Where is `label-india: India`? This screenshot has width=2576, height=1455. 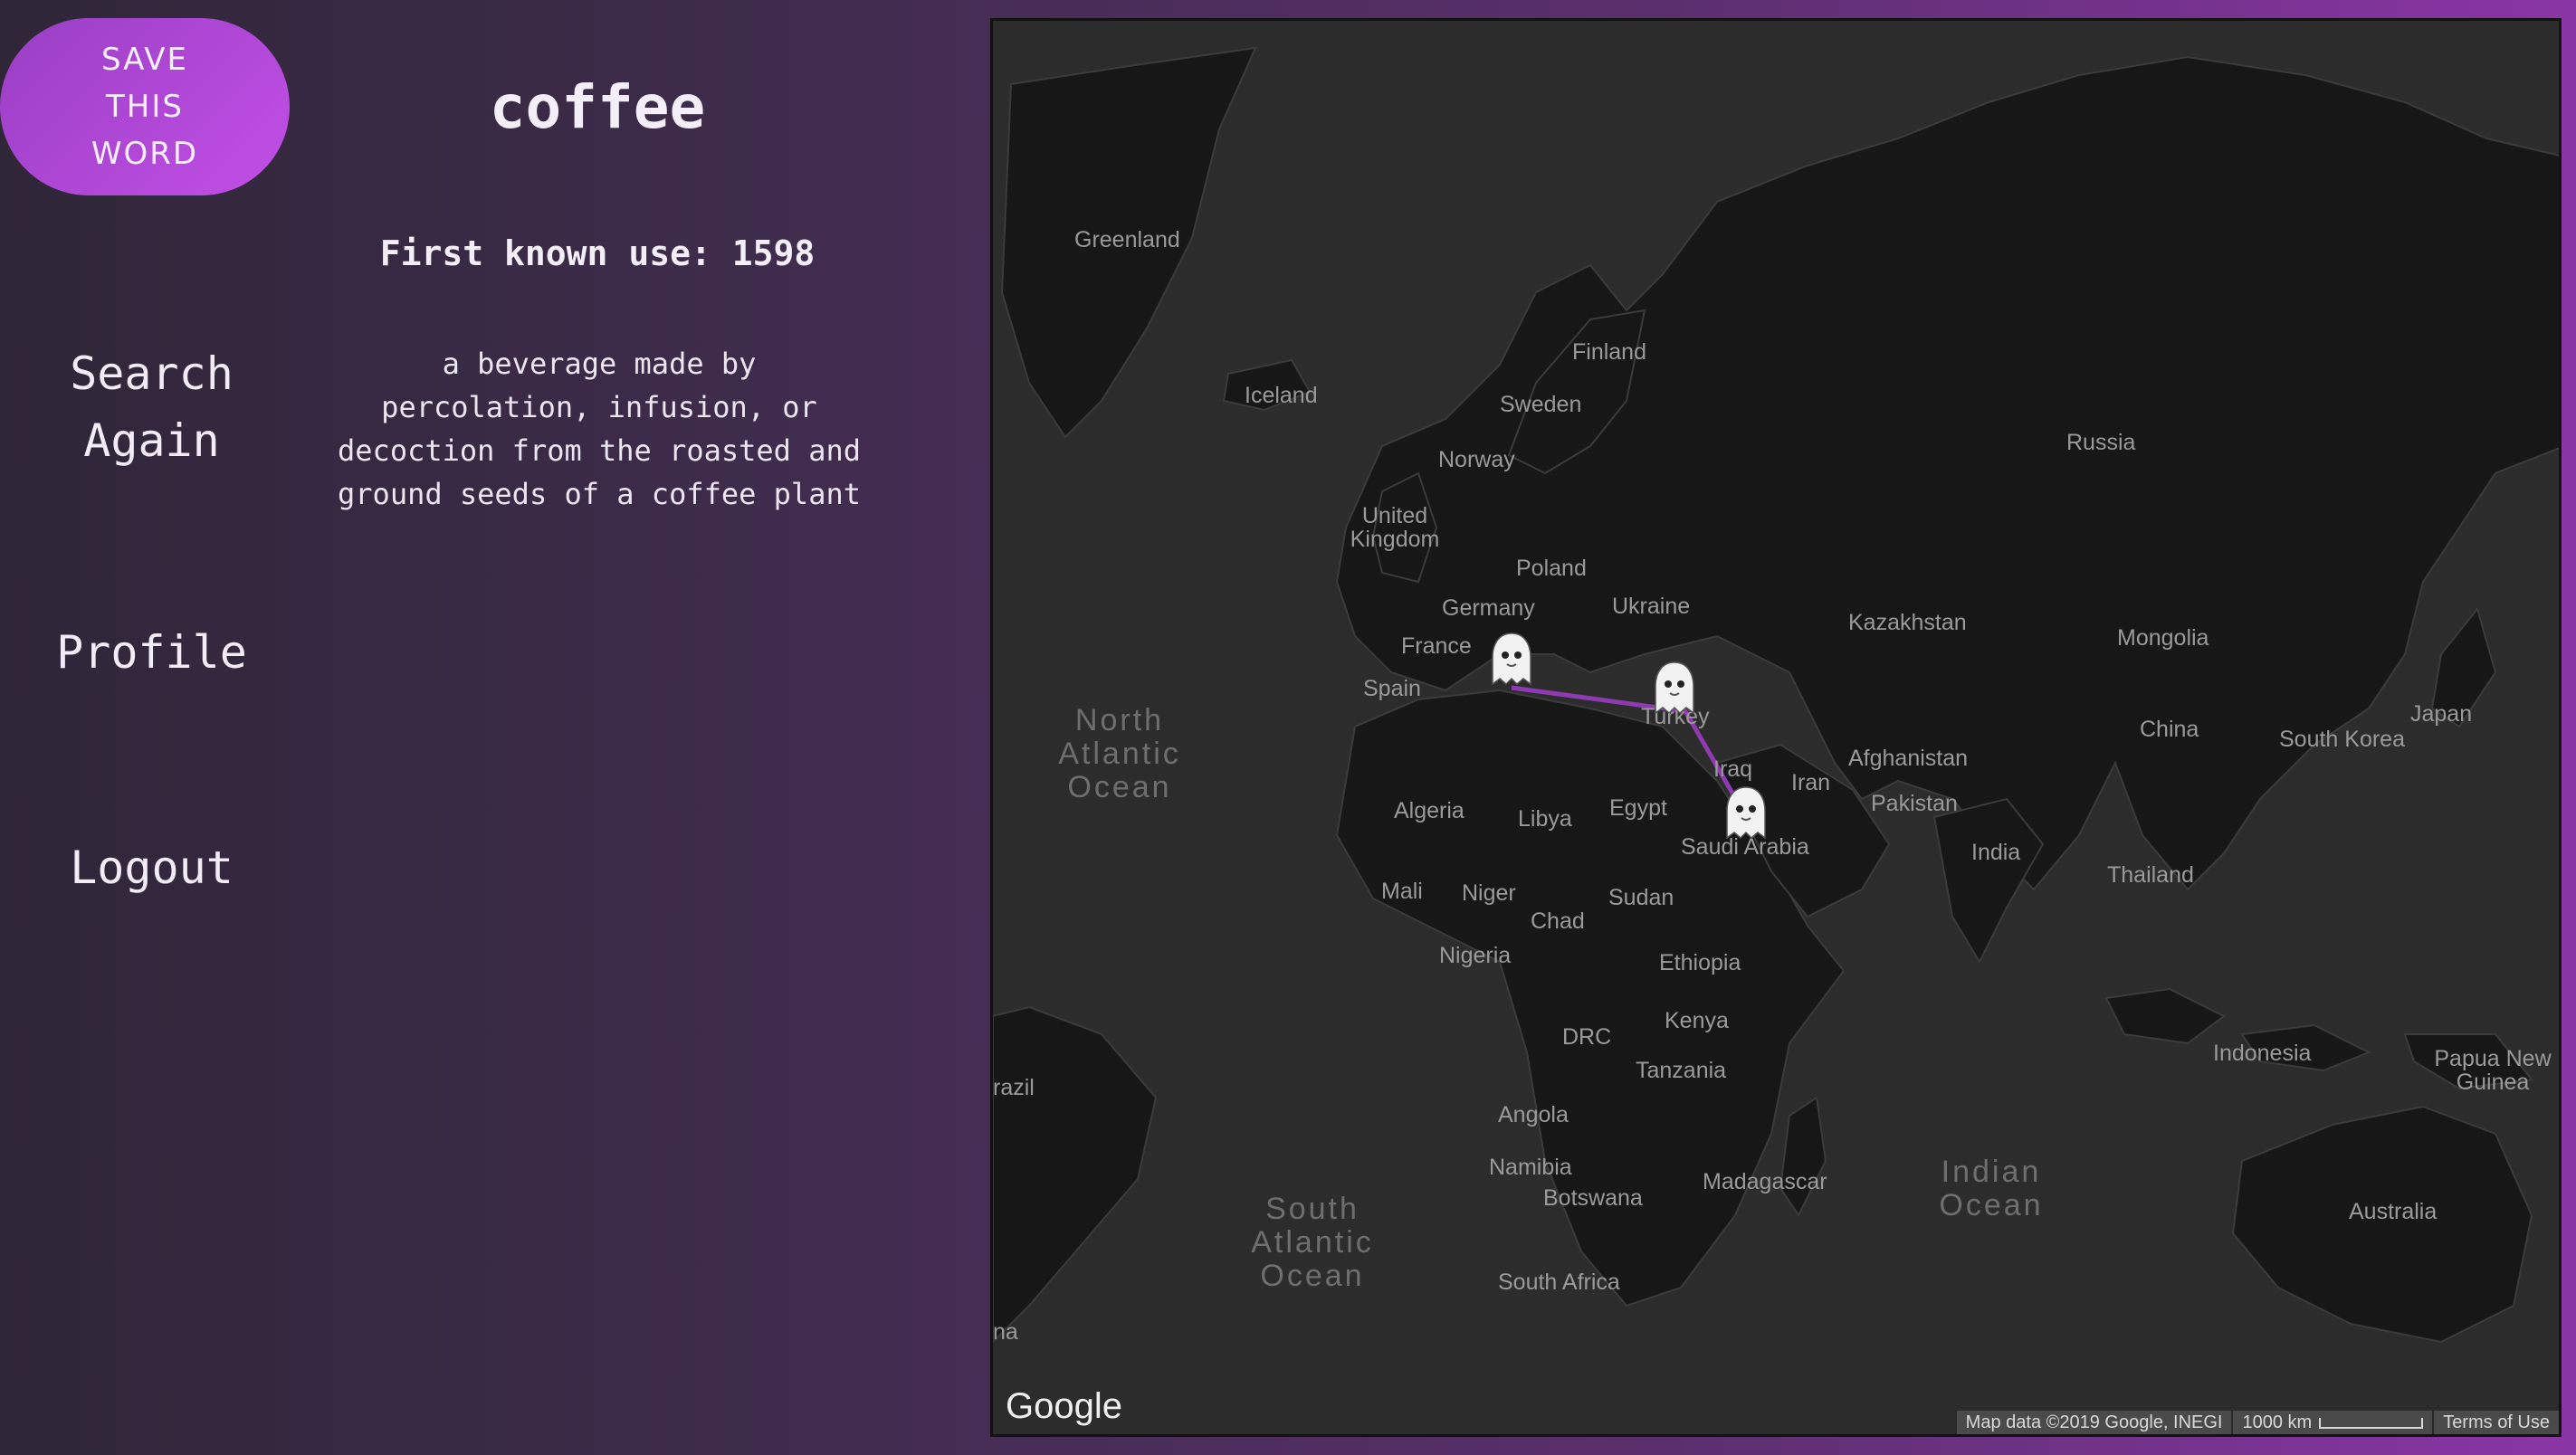 label-india: India is located at coordinates (1996, 852).